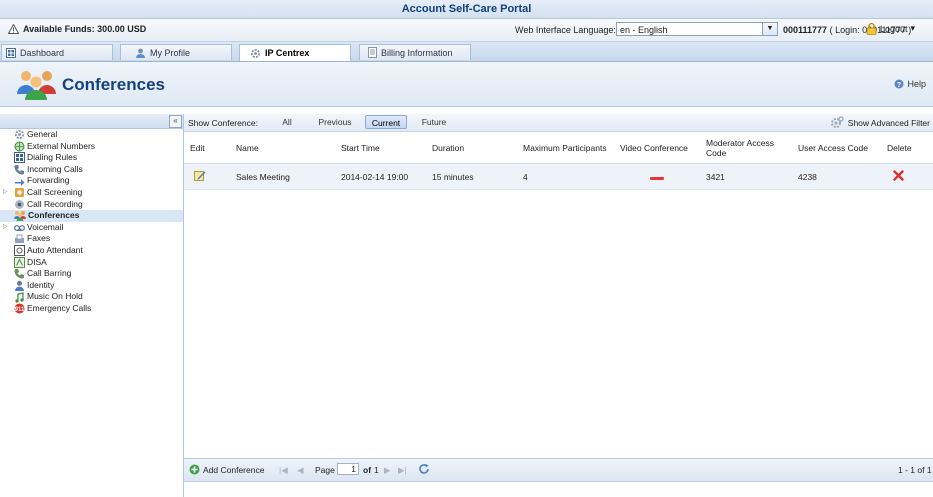 The image size is (933, 497). I want to click on filter-label: Show Conference:, so click(223, 123).